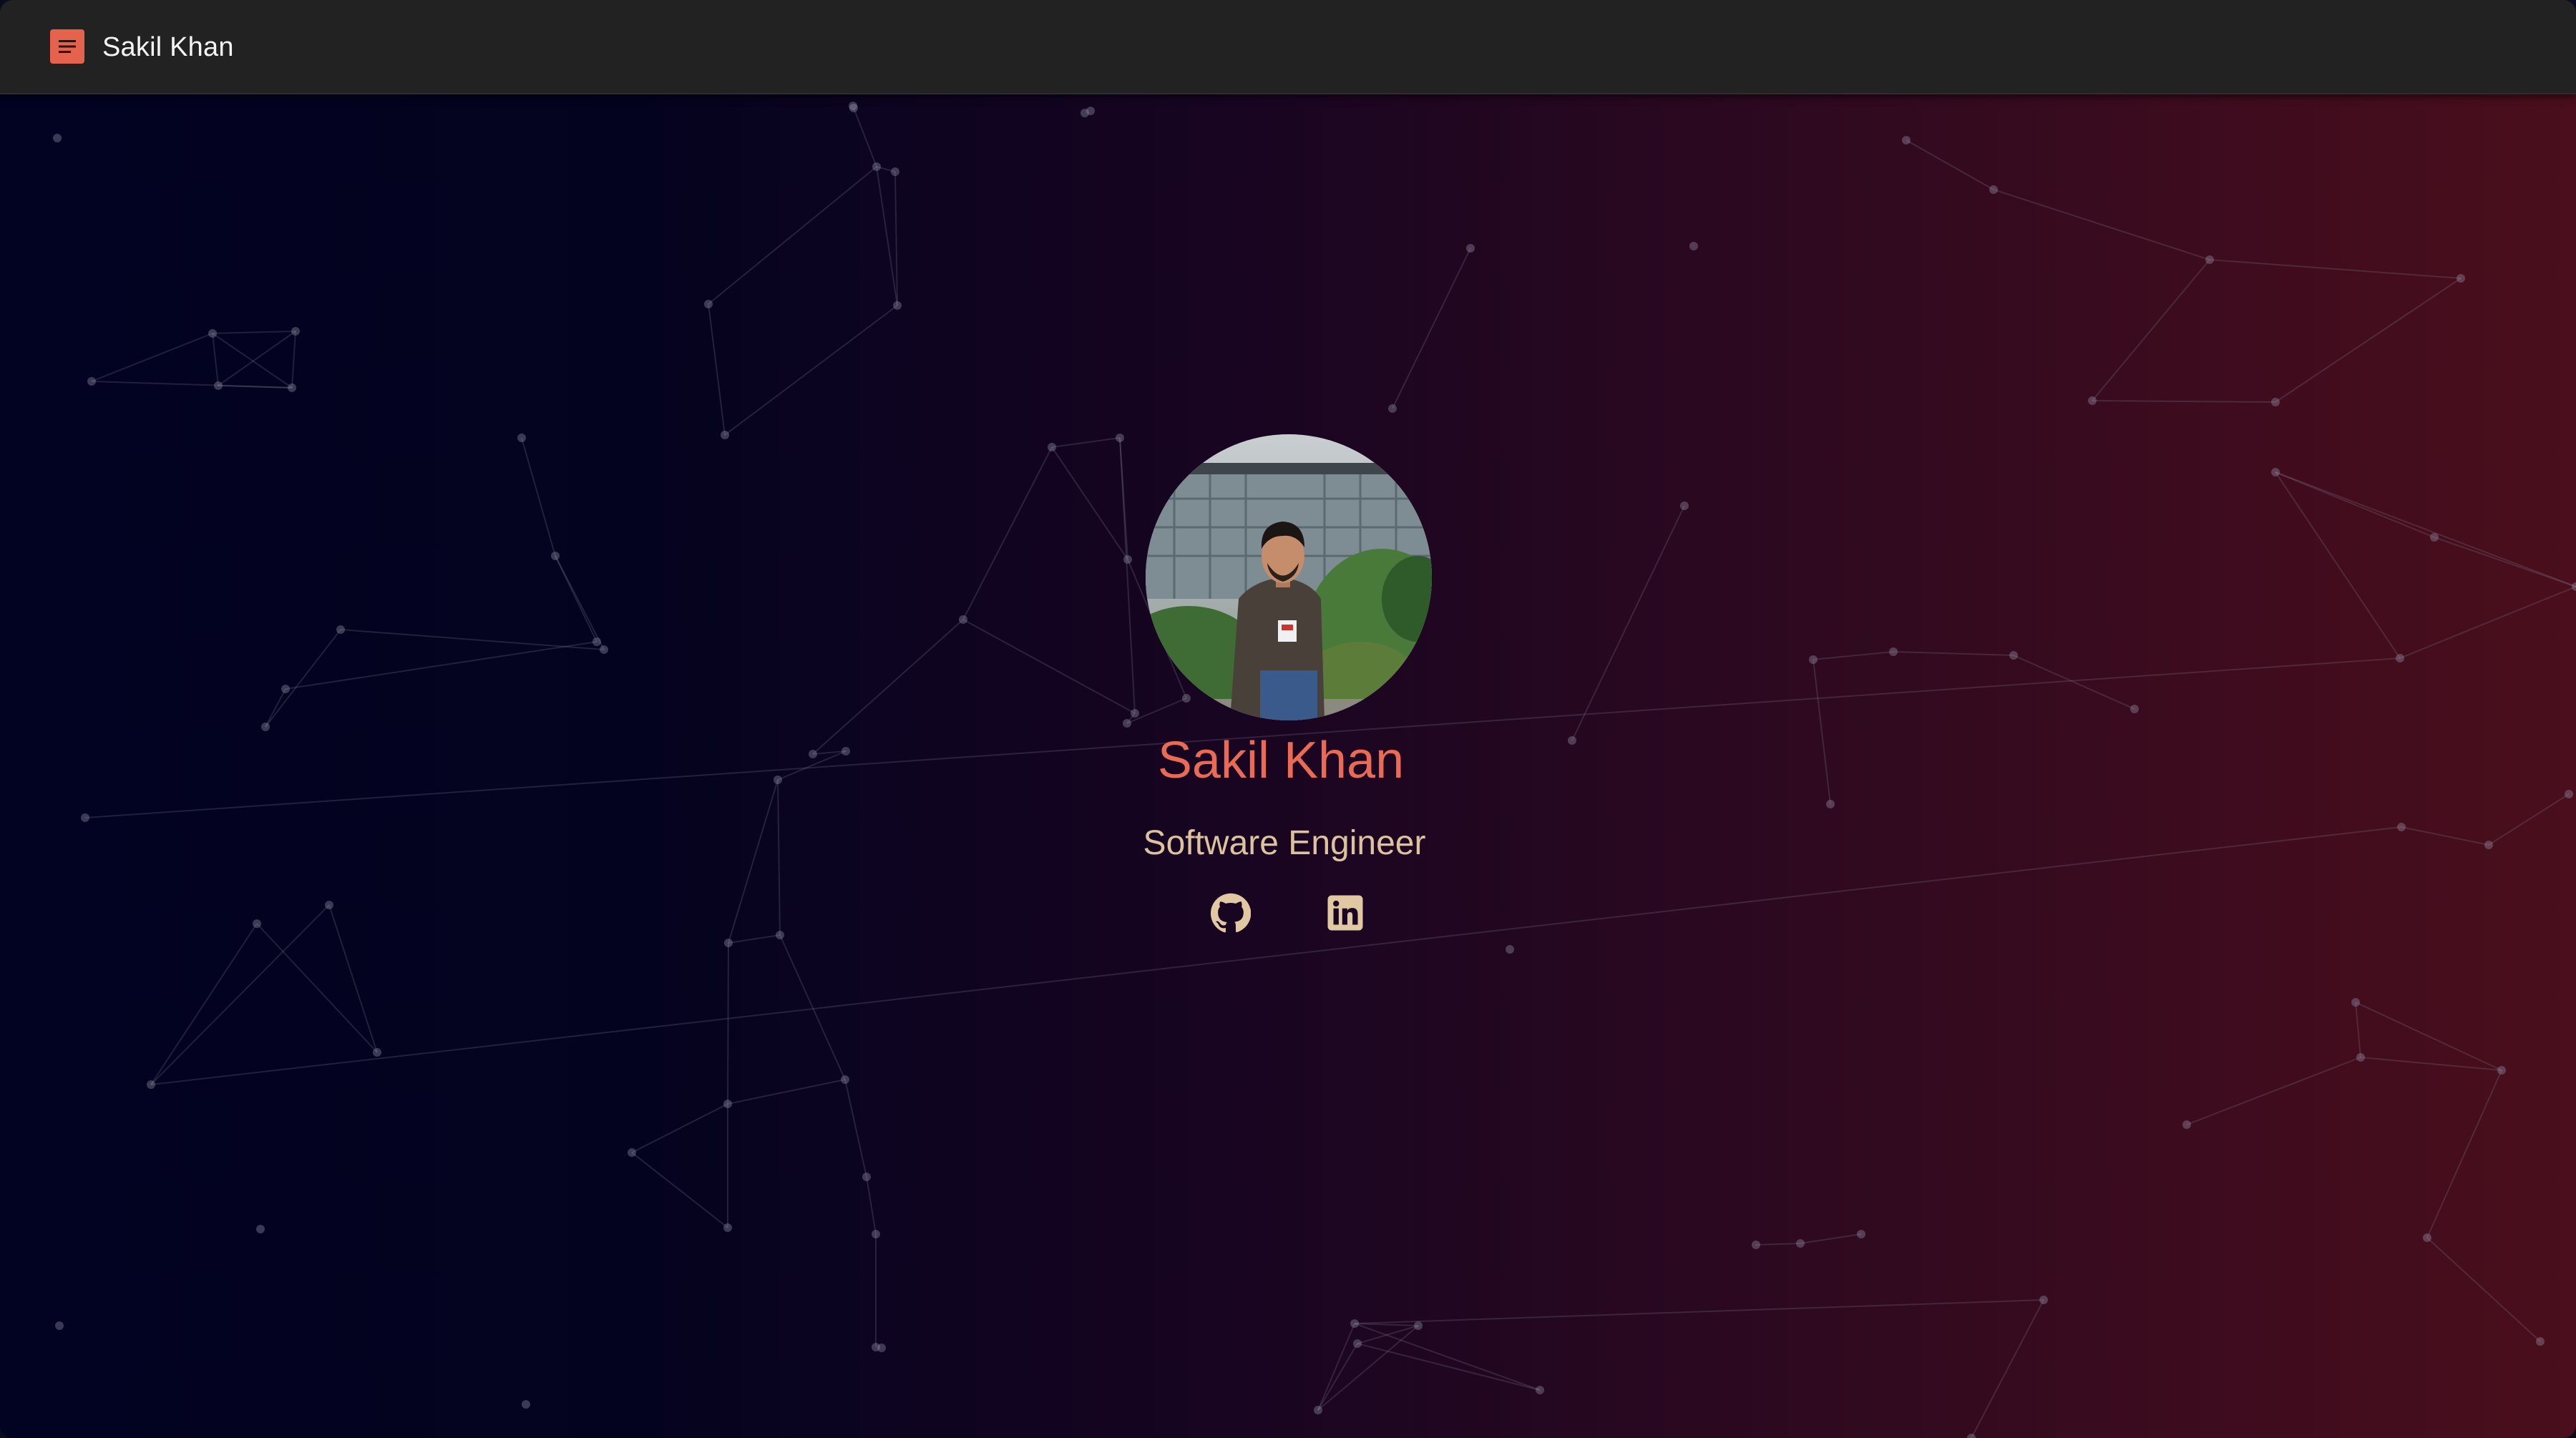  I want to click on menu-button, so click(67, 47).